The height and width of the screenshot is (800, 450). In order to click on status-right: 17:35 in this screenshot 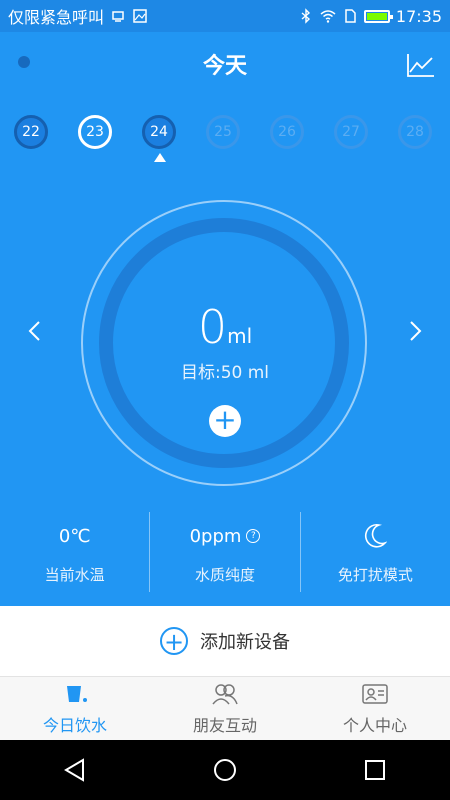, I will do `click(370, 16)`.